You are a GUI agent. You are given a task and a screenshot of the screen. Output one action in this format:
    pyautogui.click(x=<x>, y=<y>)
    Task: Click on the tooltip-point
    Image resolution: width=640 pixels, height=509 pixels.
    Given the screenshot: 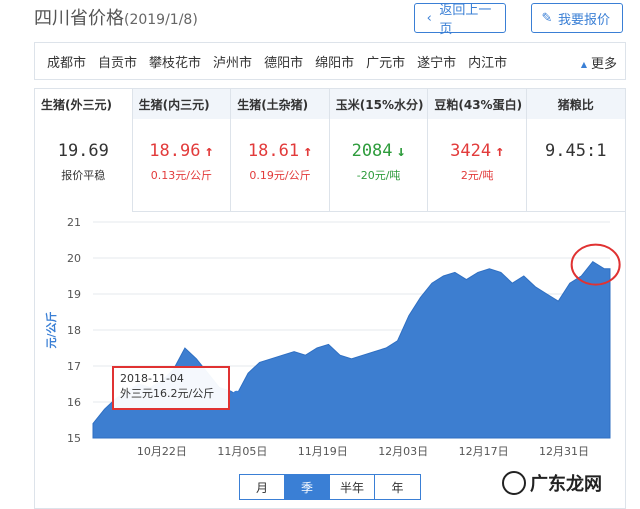 What is the action you would take?
    pyautogui.click(x=236, y=394)
    